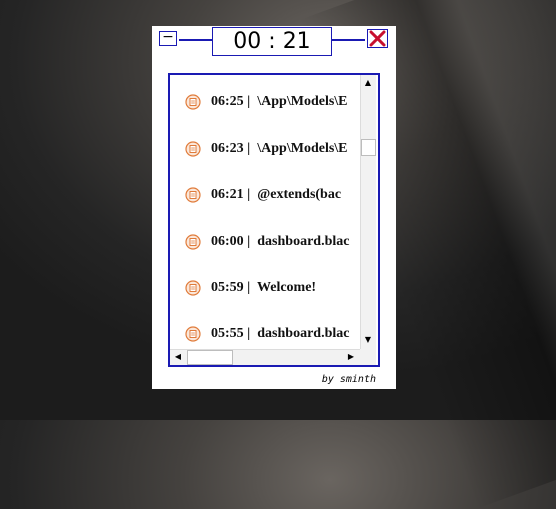 This screenshot has height=509, width=556. I want to click on entry-time: 06:00, so click(227, 241).